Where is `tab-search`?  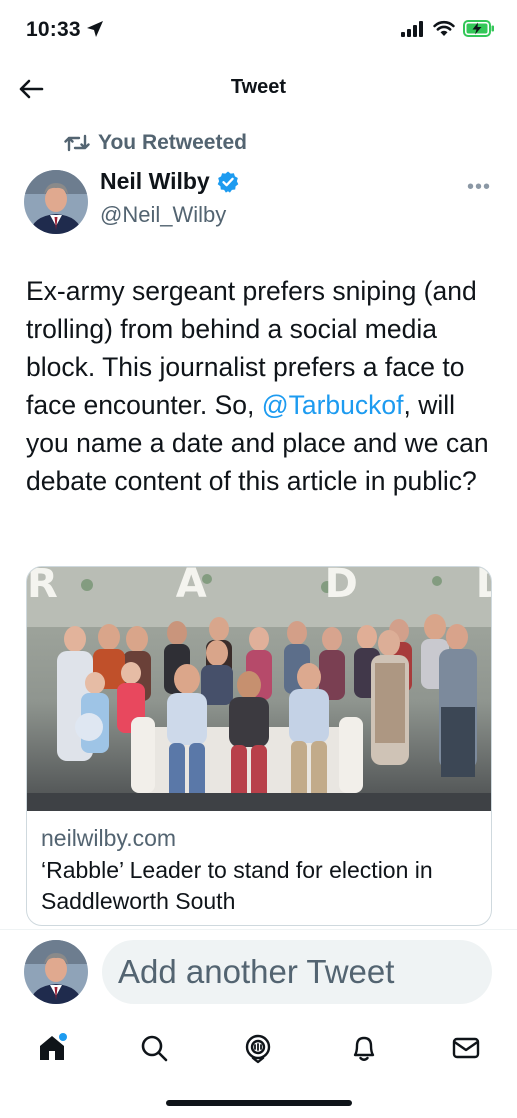
tab-search is located at coordinates (154, 1048).